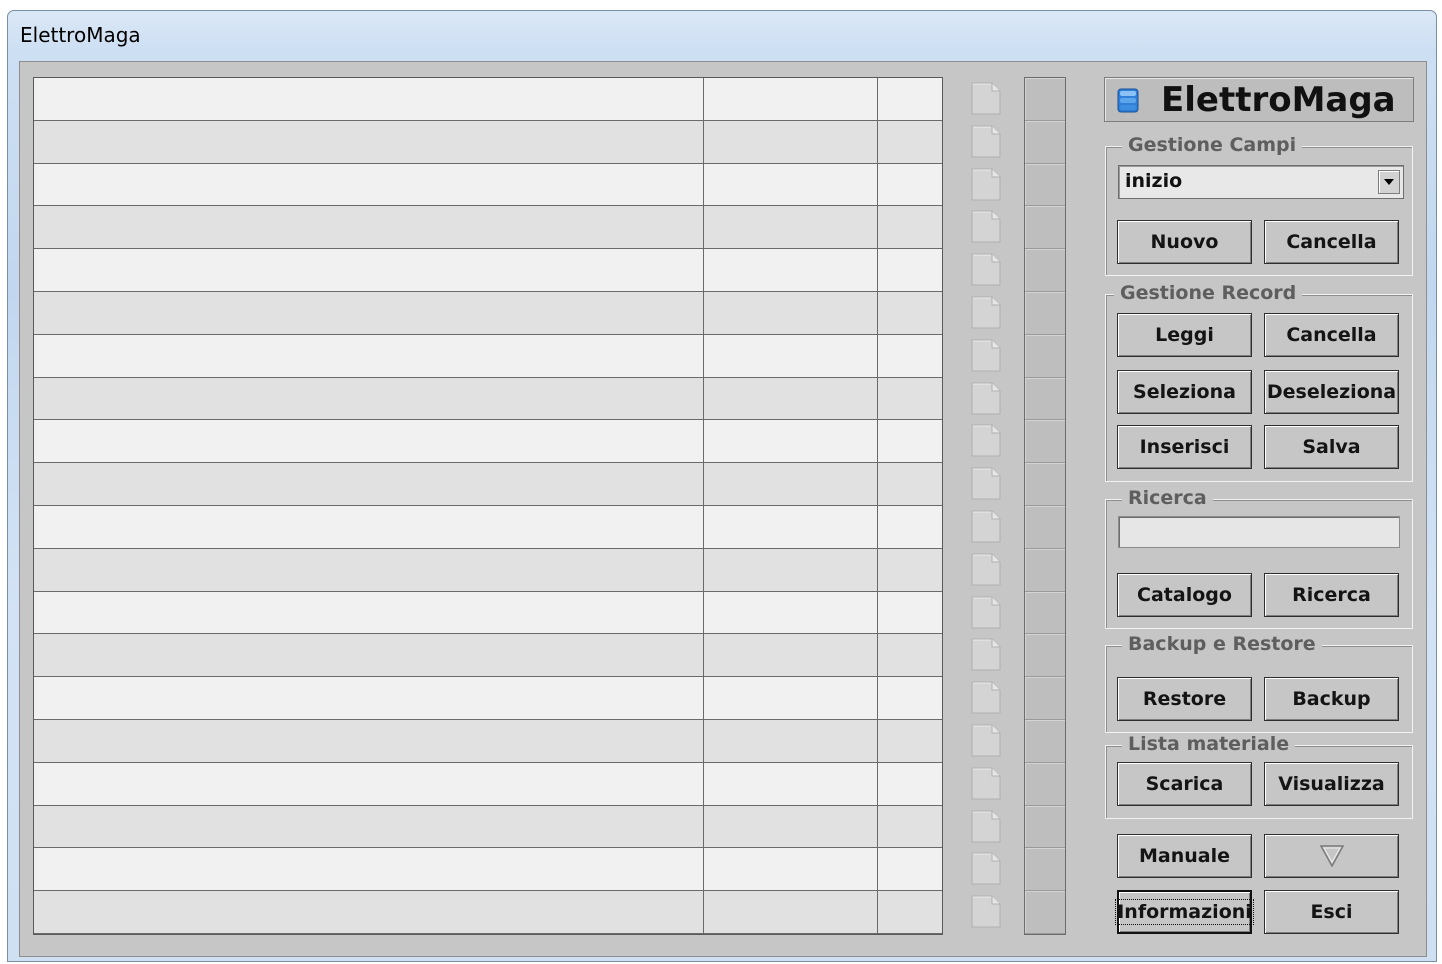 This screenshot has height=964, width=1442. Describe the element at coordinates (1389, 182) in the screenshot. I see `chevron-down-icon` at that location.